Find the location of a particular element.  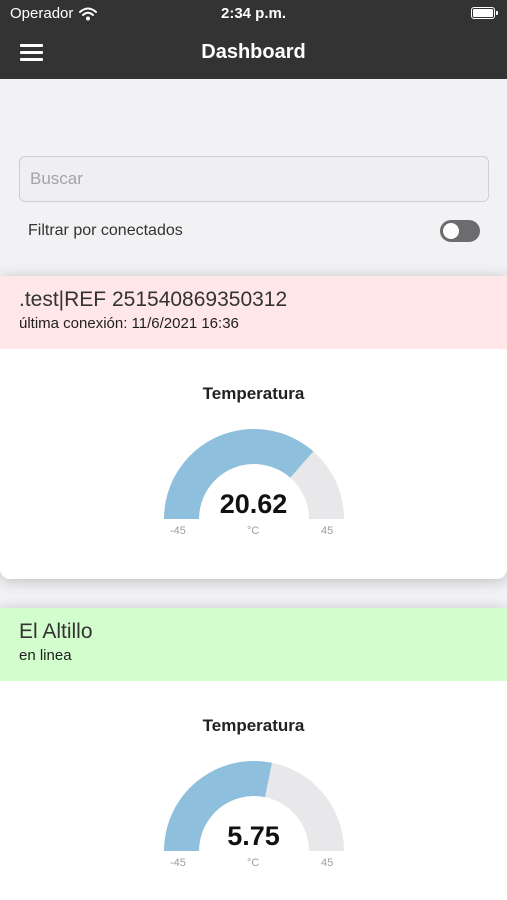

navigation-bar: Dashboard is located at coordinates (253, 53).